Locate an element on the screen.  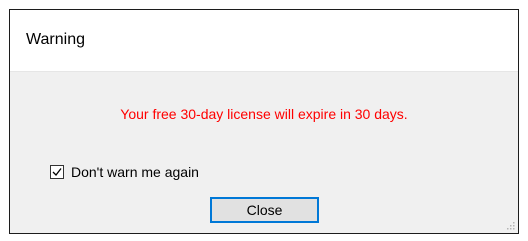
resize-grip-icon is located at coordinates (511, 226).